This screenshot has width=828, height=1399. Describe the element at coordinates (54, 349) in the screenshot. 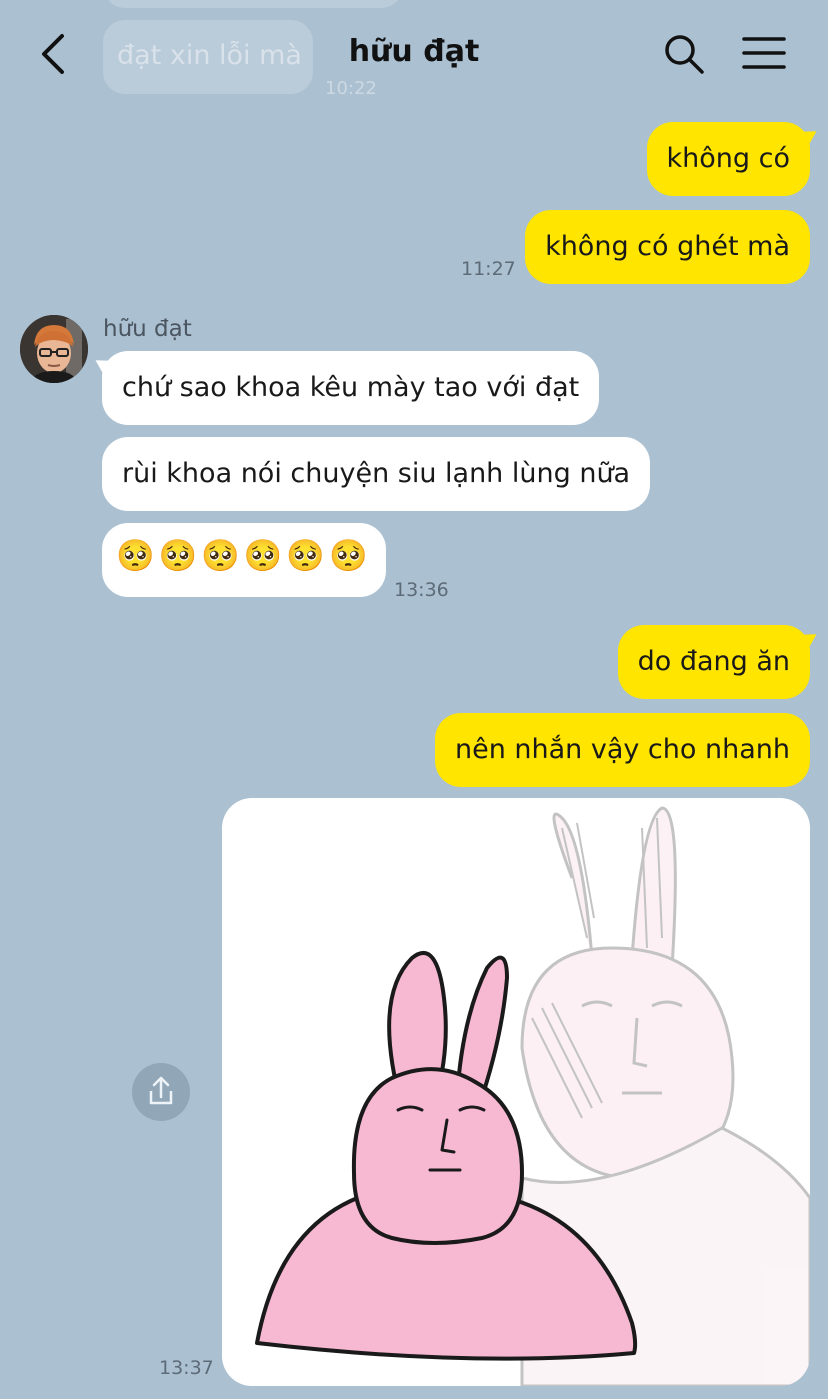

I see `avatar` at that location.